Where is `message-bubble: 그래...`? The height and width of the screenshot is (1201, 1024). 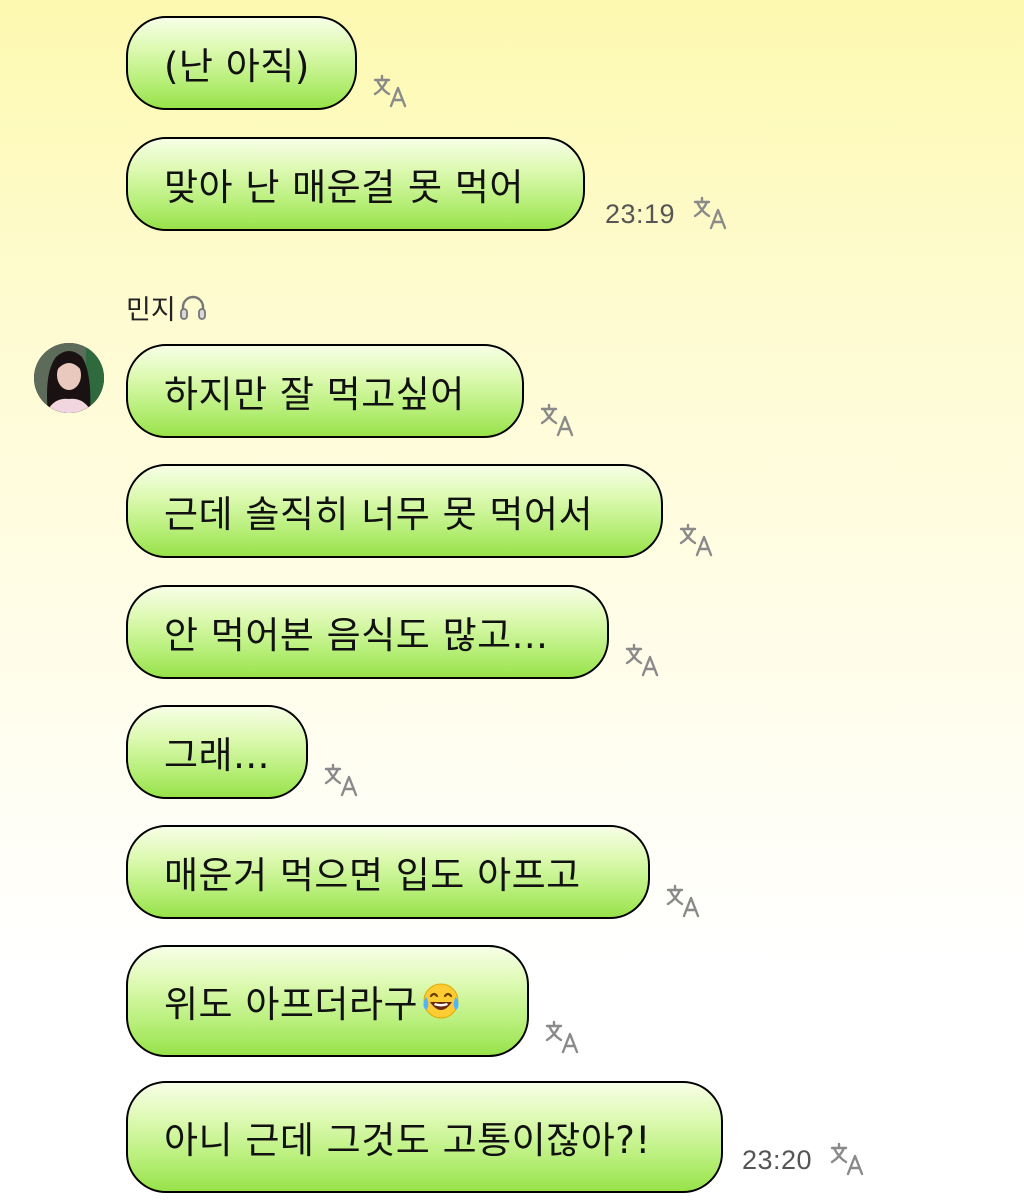
message-bubble: 그래... is located at coordinates (217, 752).